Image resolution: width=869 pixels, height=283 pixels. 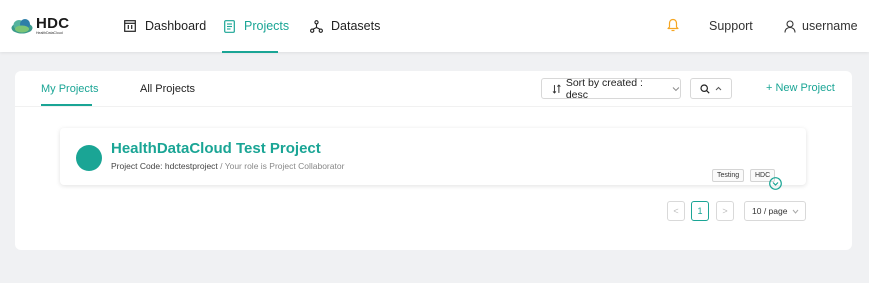 I want to click on user-menu: username, so click(x=821, y=26).